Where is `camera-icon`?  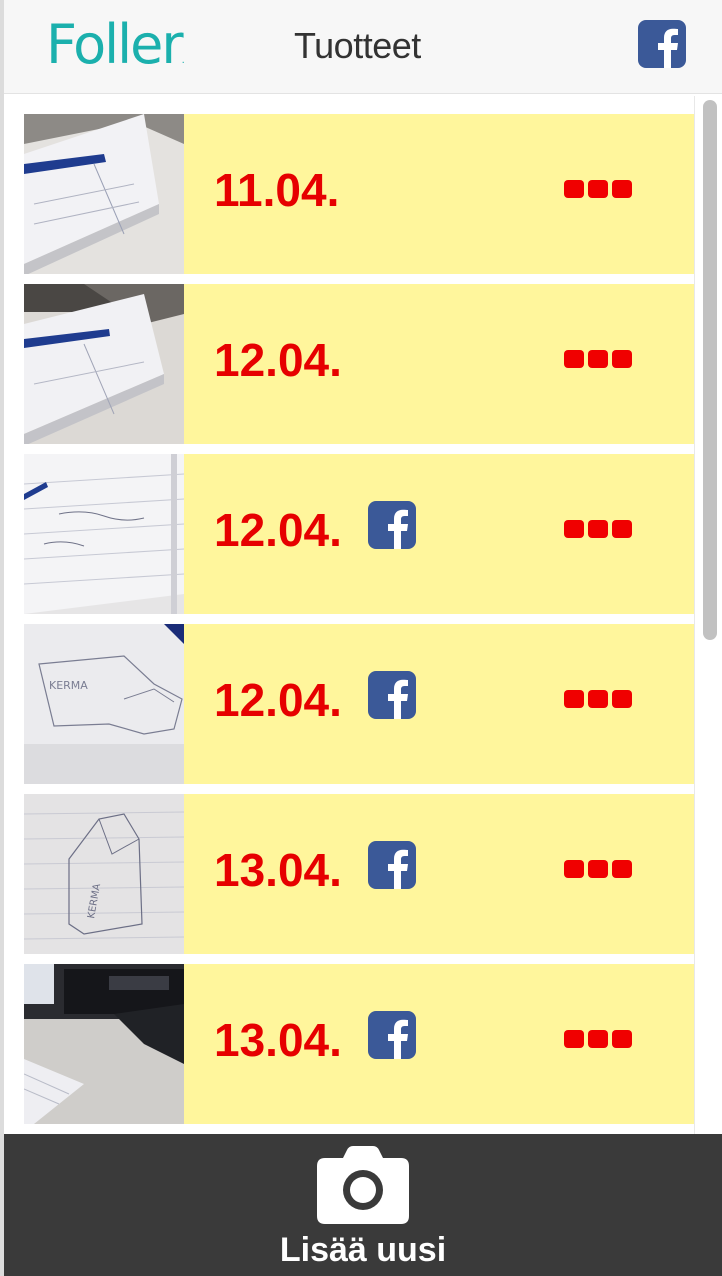
camera-icon is located at coordinates (363, 1185).